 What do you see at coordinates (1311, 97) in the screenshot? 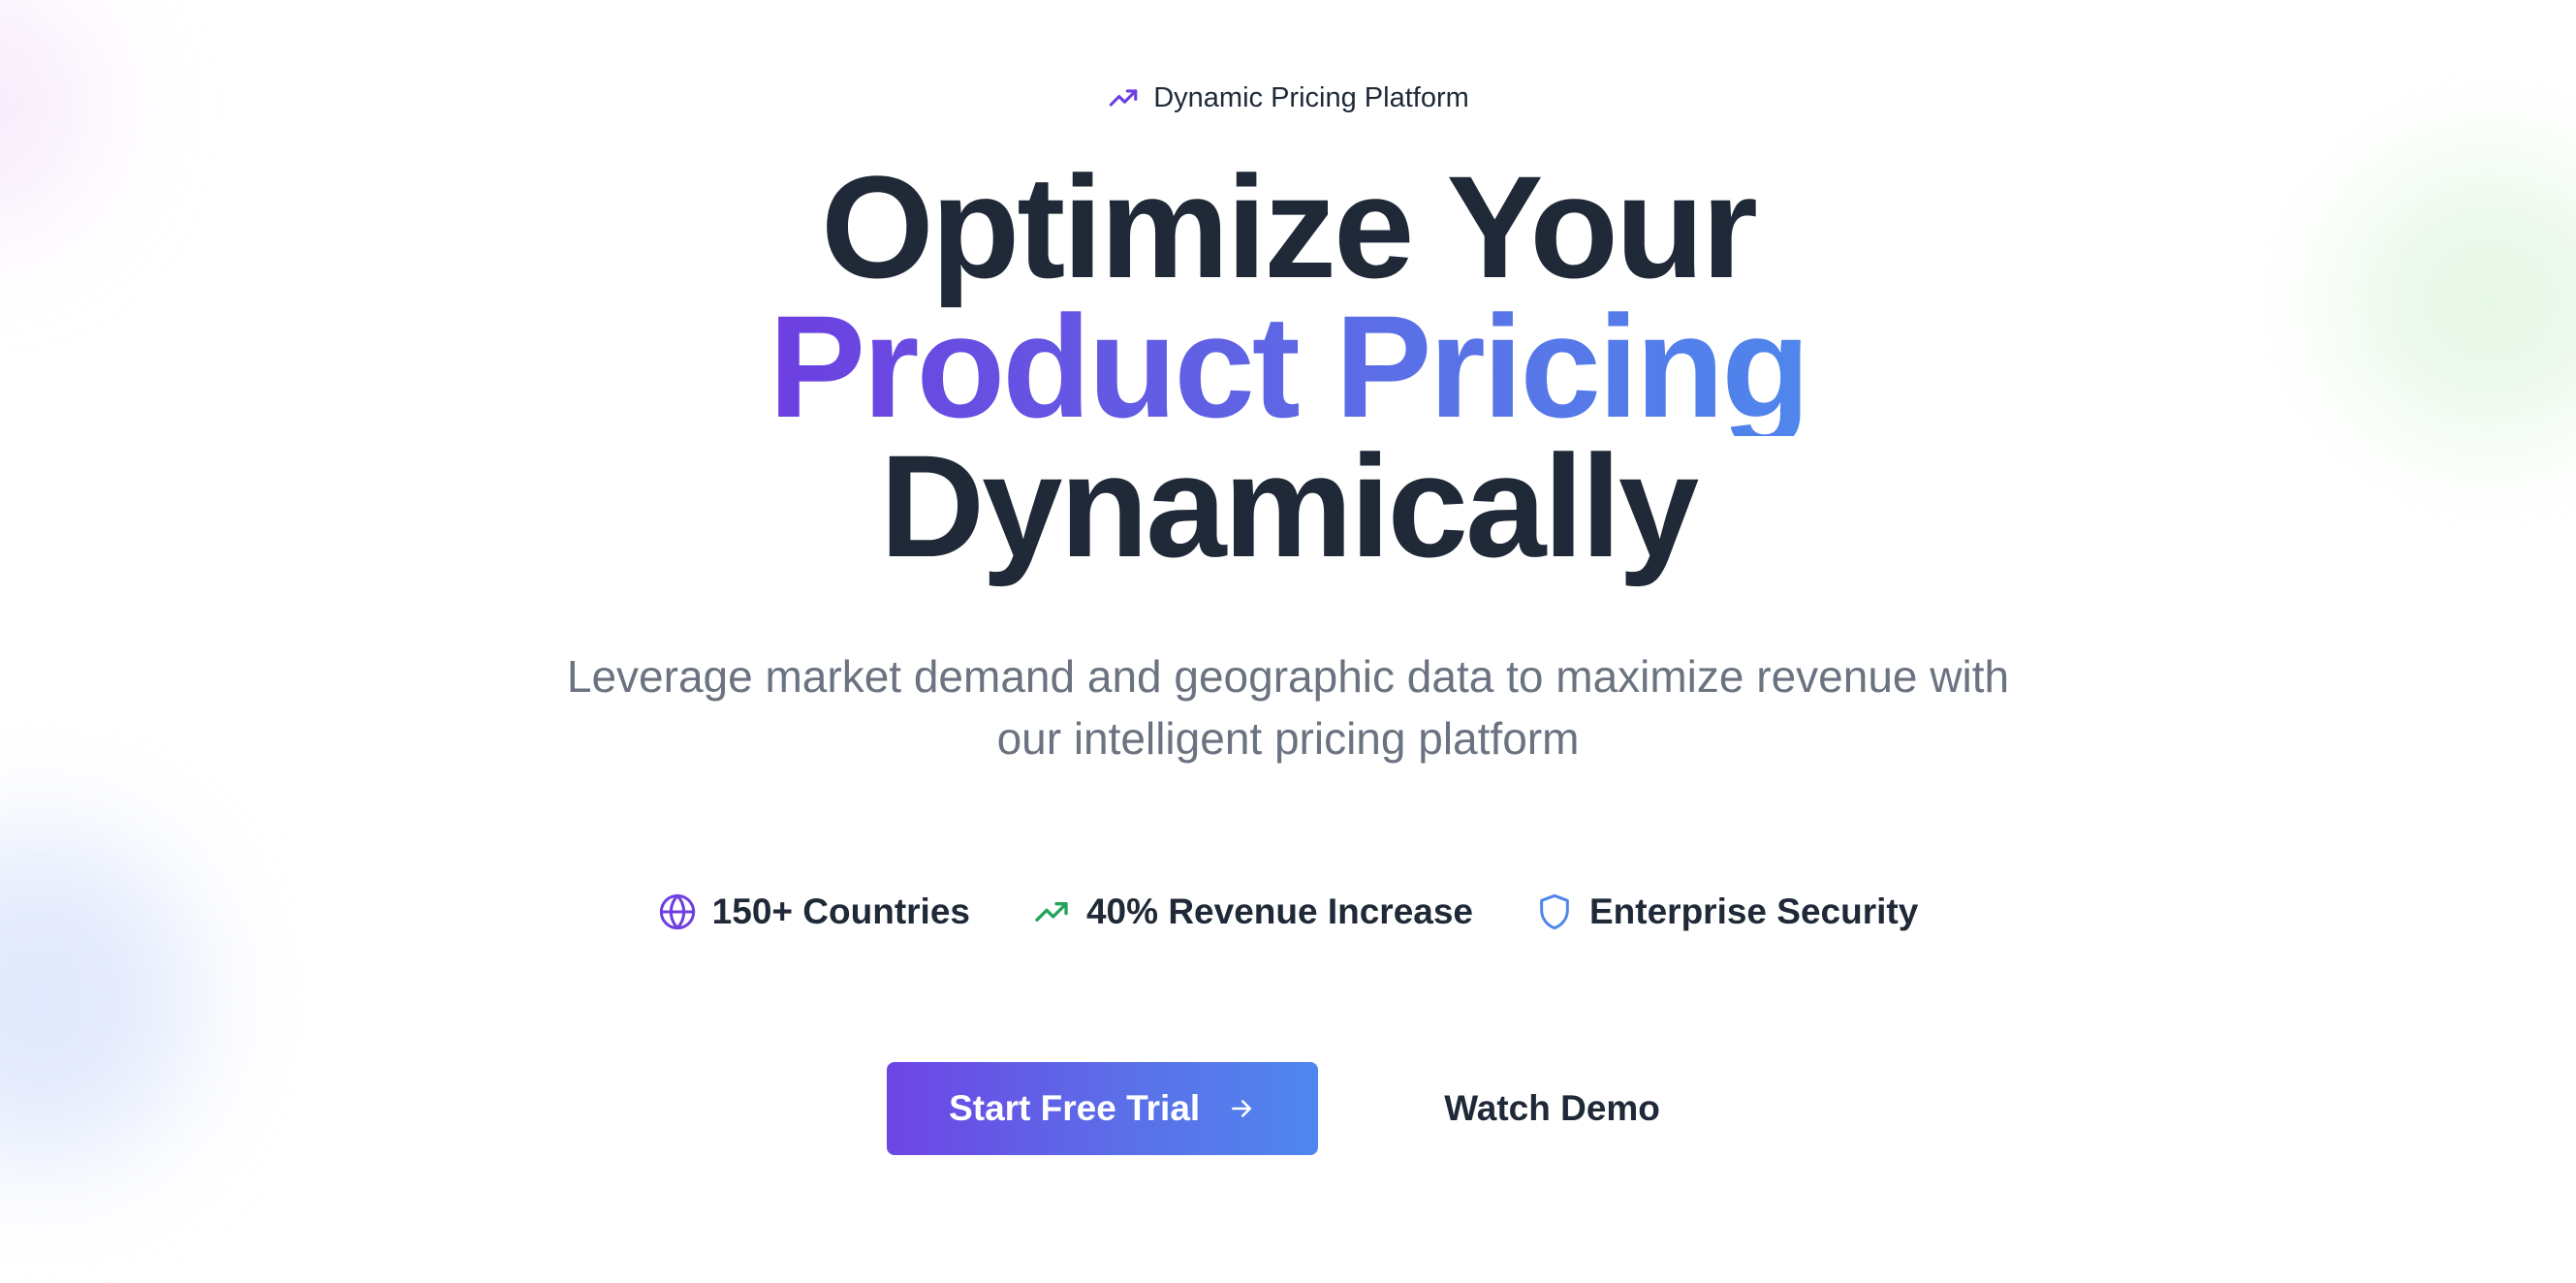
I see `badge-label: Dynamic Pricing Platform` at bounding box center [1311, 97].